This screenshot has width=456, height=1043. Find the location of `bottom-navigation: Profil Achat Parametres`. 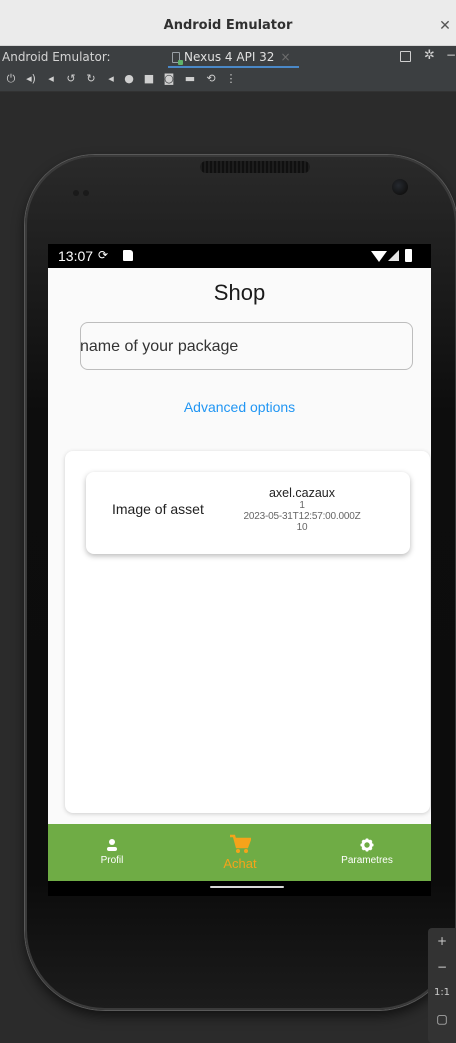

bottom-navigation: Profil Achat Parametres is located at coordinates (239, 852).